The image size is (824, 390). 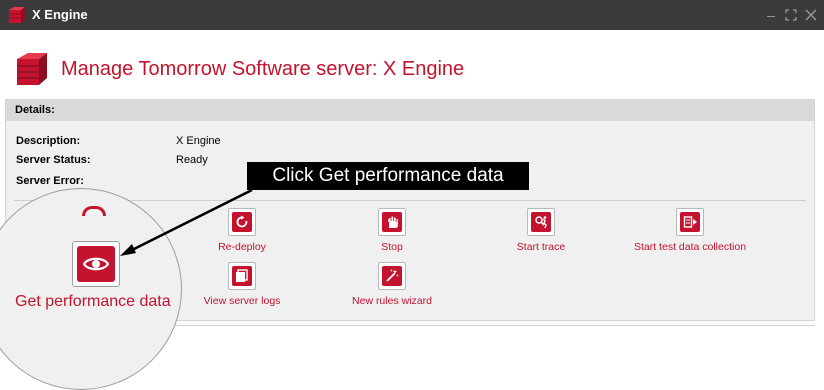 What do you see at coordinates (388, 176) in the screenshot?
I see `instruction-callout: Click Get performance data` at bounding box center [388, 176].